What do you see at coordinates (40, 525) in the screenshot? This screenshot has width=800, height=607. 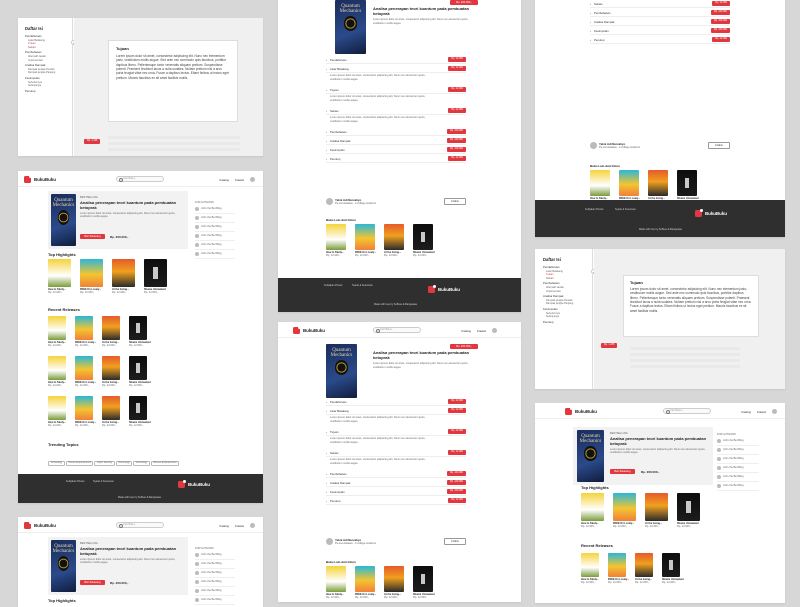 I see `logo: BukuBuku` at bounding box center [40, 525].